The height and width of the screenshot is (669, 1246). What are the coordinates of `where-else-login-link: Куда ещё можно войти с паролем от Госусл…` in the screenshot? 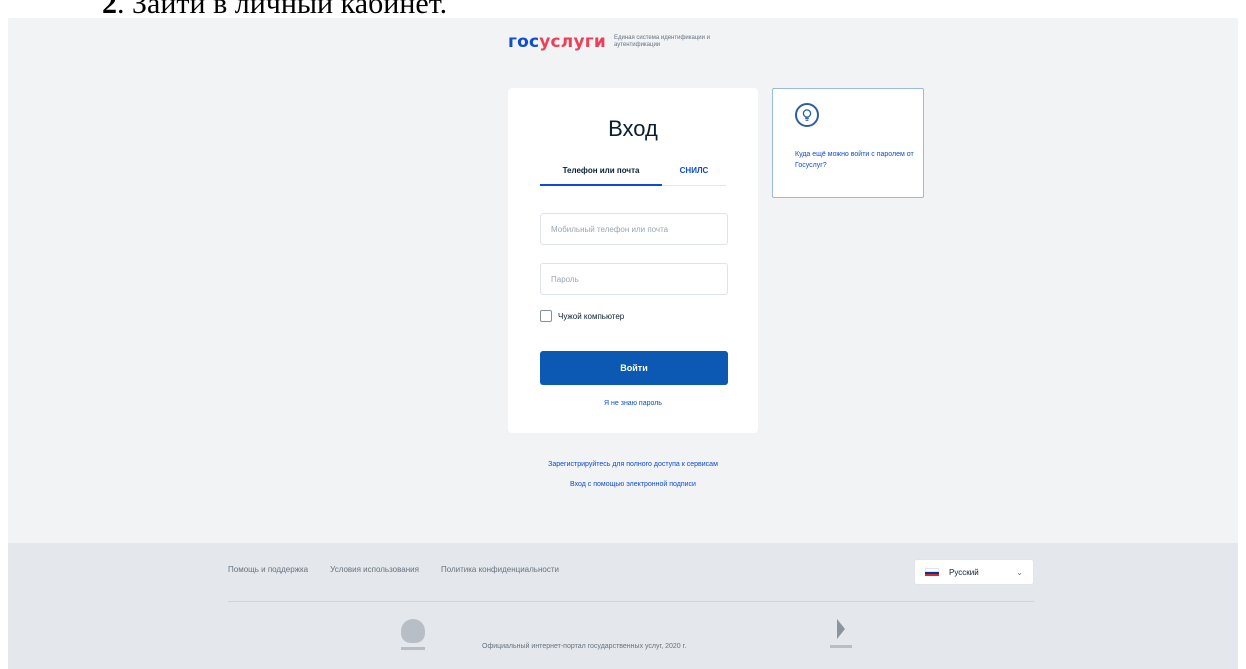 It's located at (855, 160).